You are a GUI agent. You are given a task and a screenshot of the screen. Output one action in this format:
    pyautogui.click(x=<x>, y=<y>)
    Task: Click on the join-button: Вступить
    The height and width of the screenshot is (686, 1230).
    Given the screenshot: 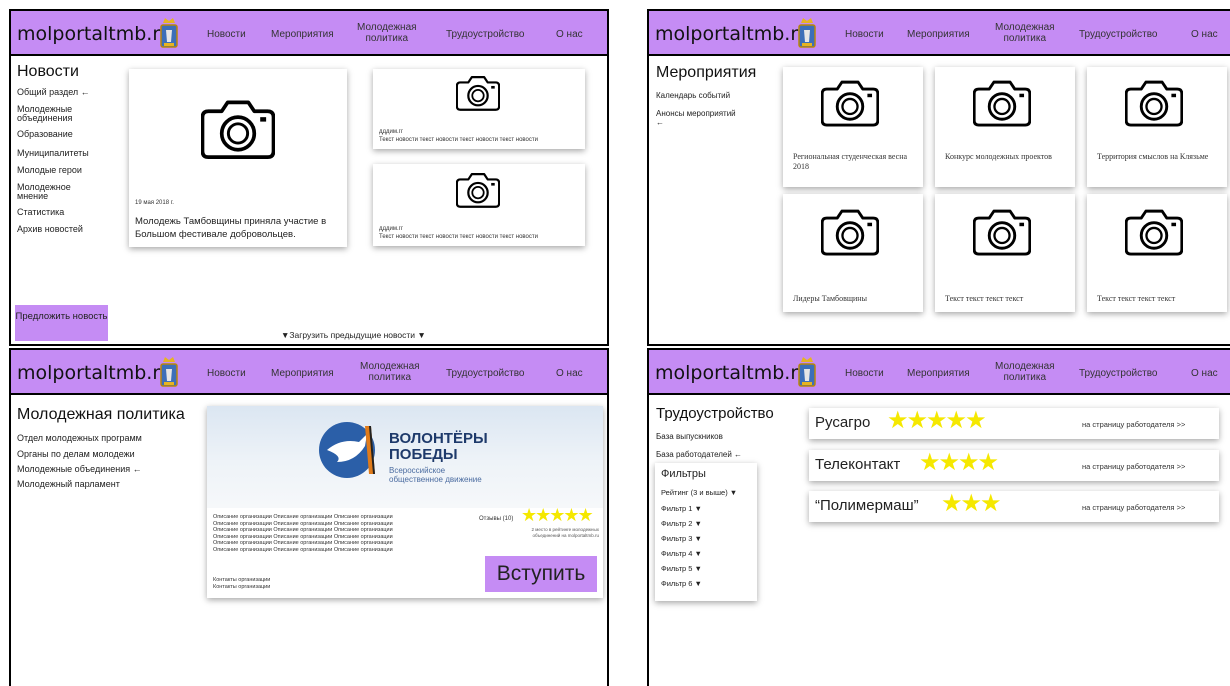 What is the action you would take?
    pyautogui.click(x=541, y=574)
    